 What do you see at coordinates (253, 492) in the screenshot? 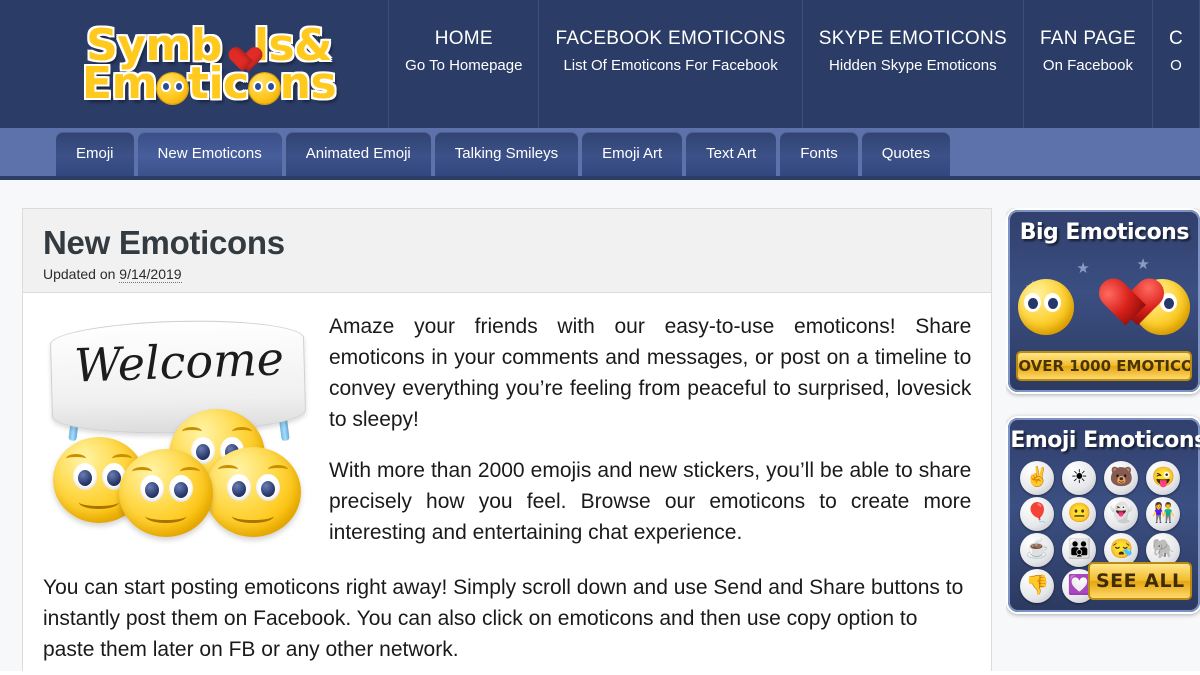
I see `smiley-face-right` at bounding box center [253, 492].